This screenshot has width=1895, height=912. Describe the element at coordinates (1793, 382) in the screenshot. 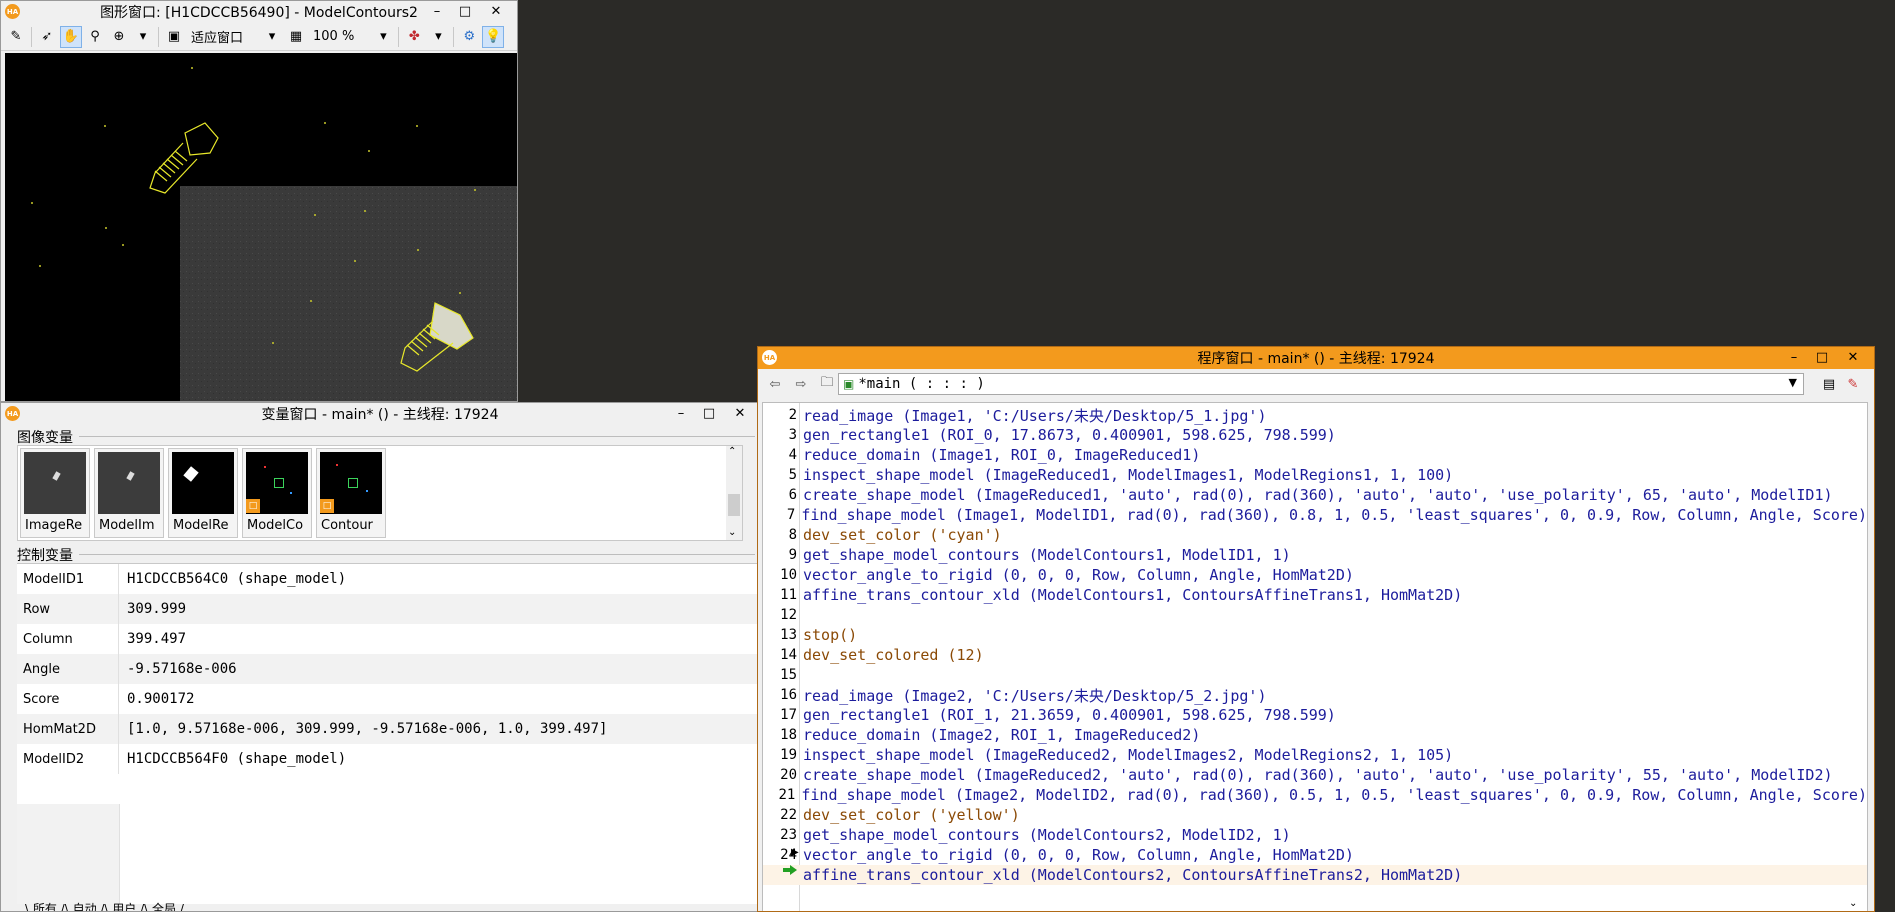

I see `chevron-down-icon: ▼` at that location.